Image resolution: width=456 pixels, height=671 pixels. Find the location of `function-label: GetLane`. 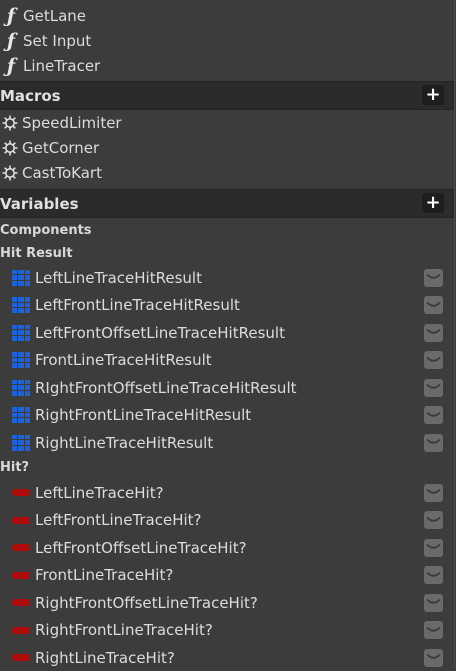

function-label: GetLane is located at coordinates (55, 15).